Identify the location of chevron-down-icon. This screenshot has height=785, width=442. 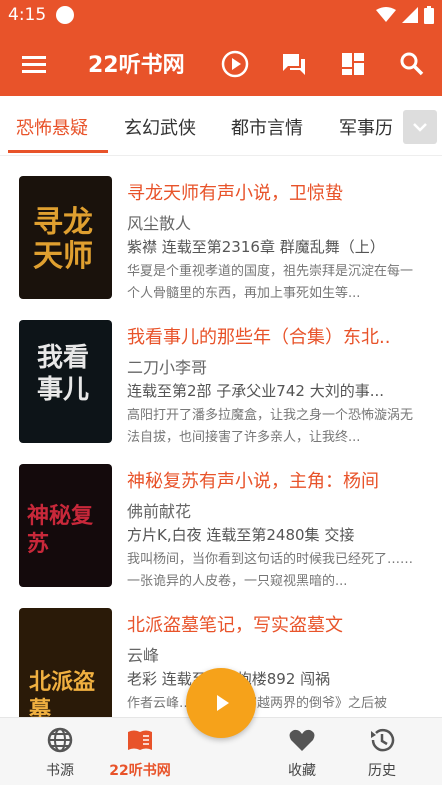
(420, 127).